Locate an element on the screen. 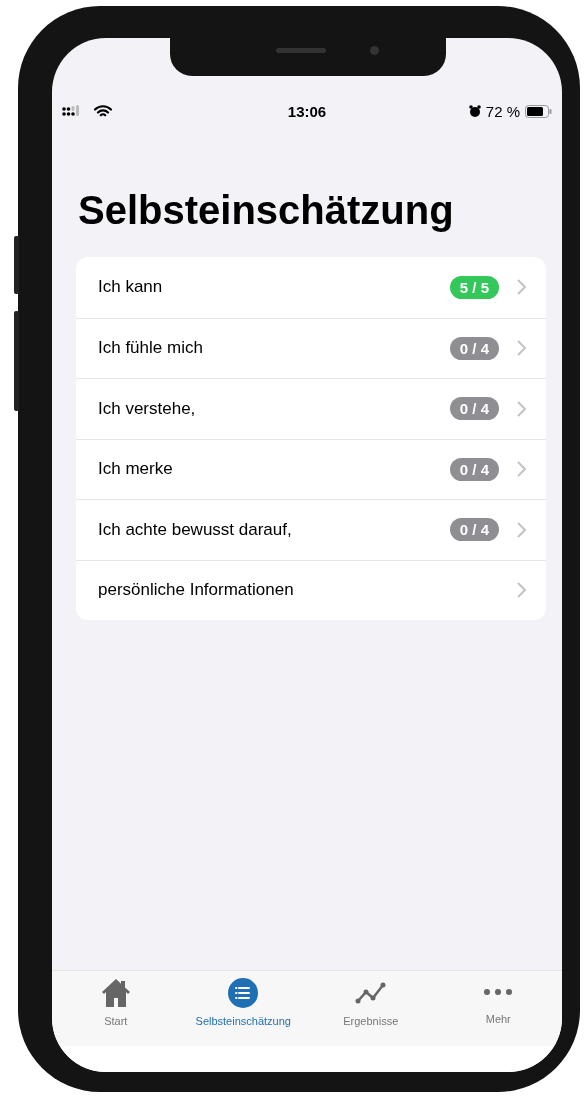 The width and height of the screenshot is (587, 1099). list-row: Ich verstehe, 0 / 4 is located at coordinates (311, 408).